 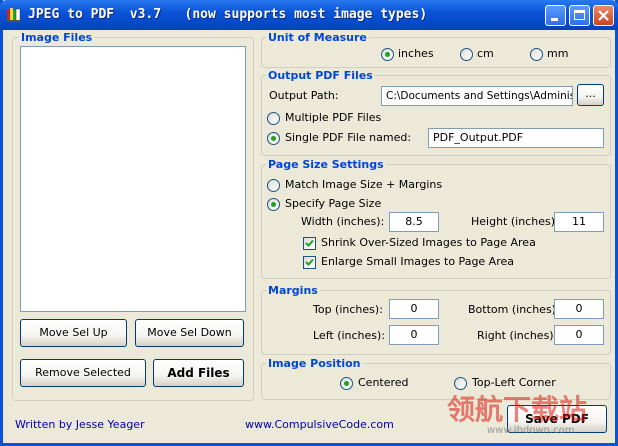 I want to click on minimize-button, so click(x=555, y=15).